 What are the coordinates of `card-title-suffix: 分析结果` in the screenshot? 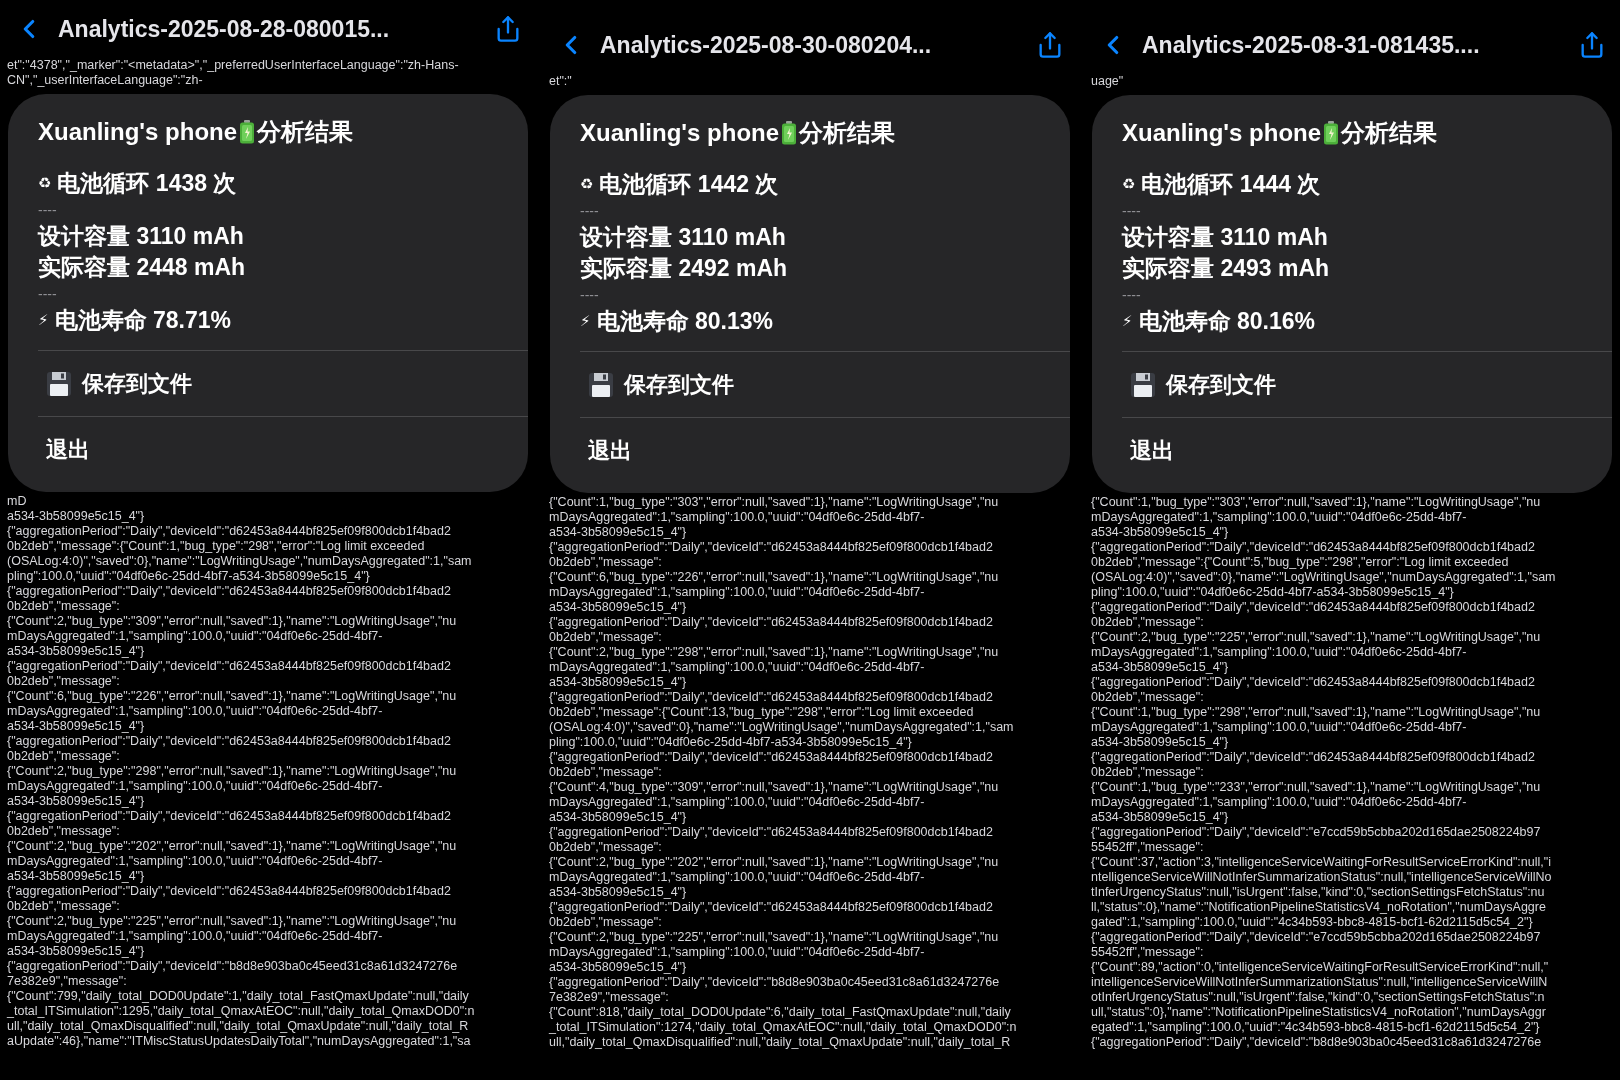 It's located at (305, 132).